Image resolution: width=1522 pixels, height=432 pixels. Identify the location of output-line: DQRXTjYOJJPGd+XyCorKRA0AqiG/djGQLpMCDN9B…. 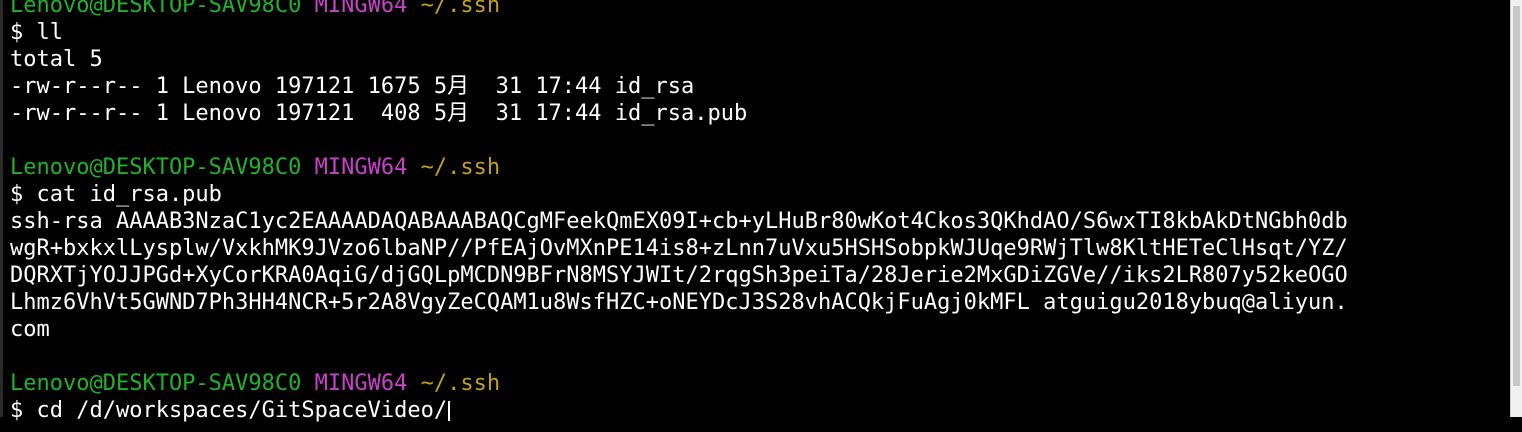
(679, 275).